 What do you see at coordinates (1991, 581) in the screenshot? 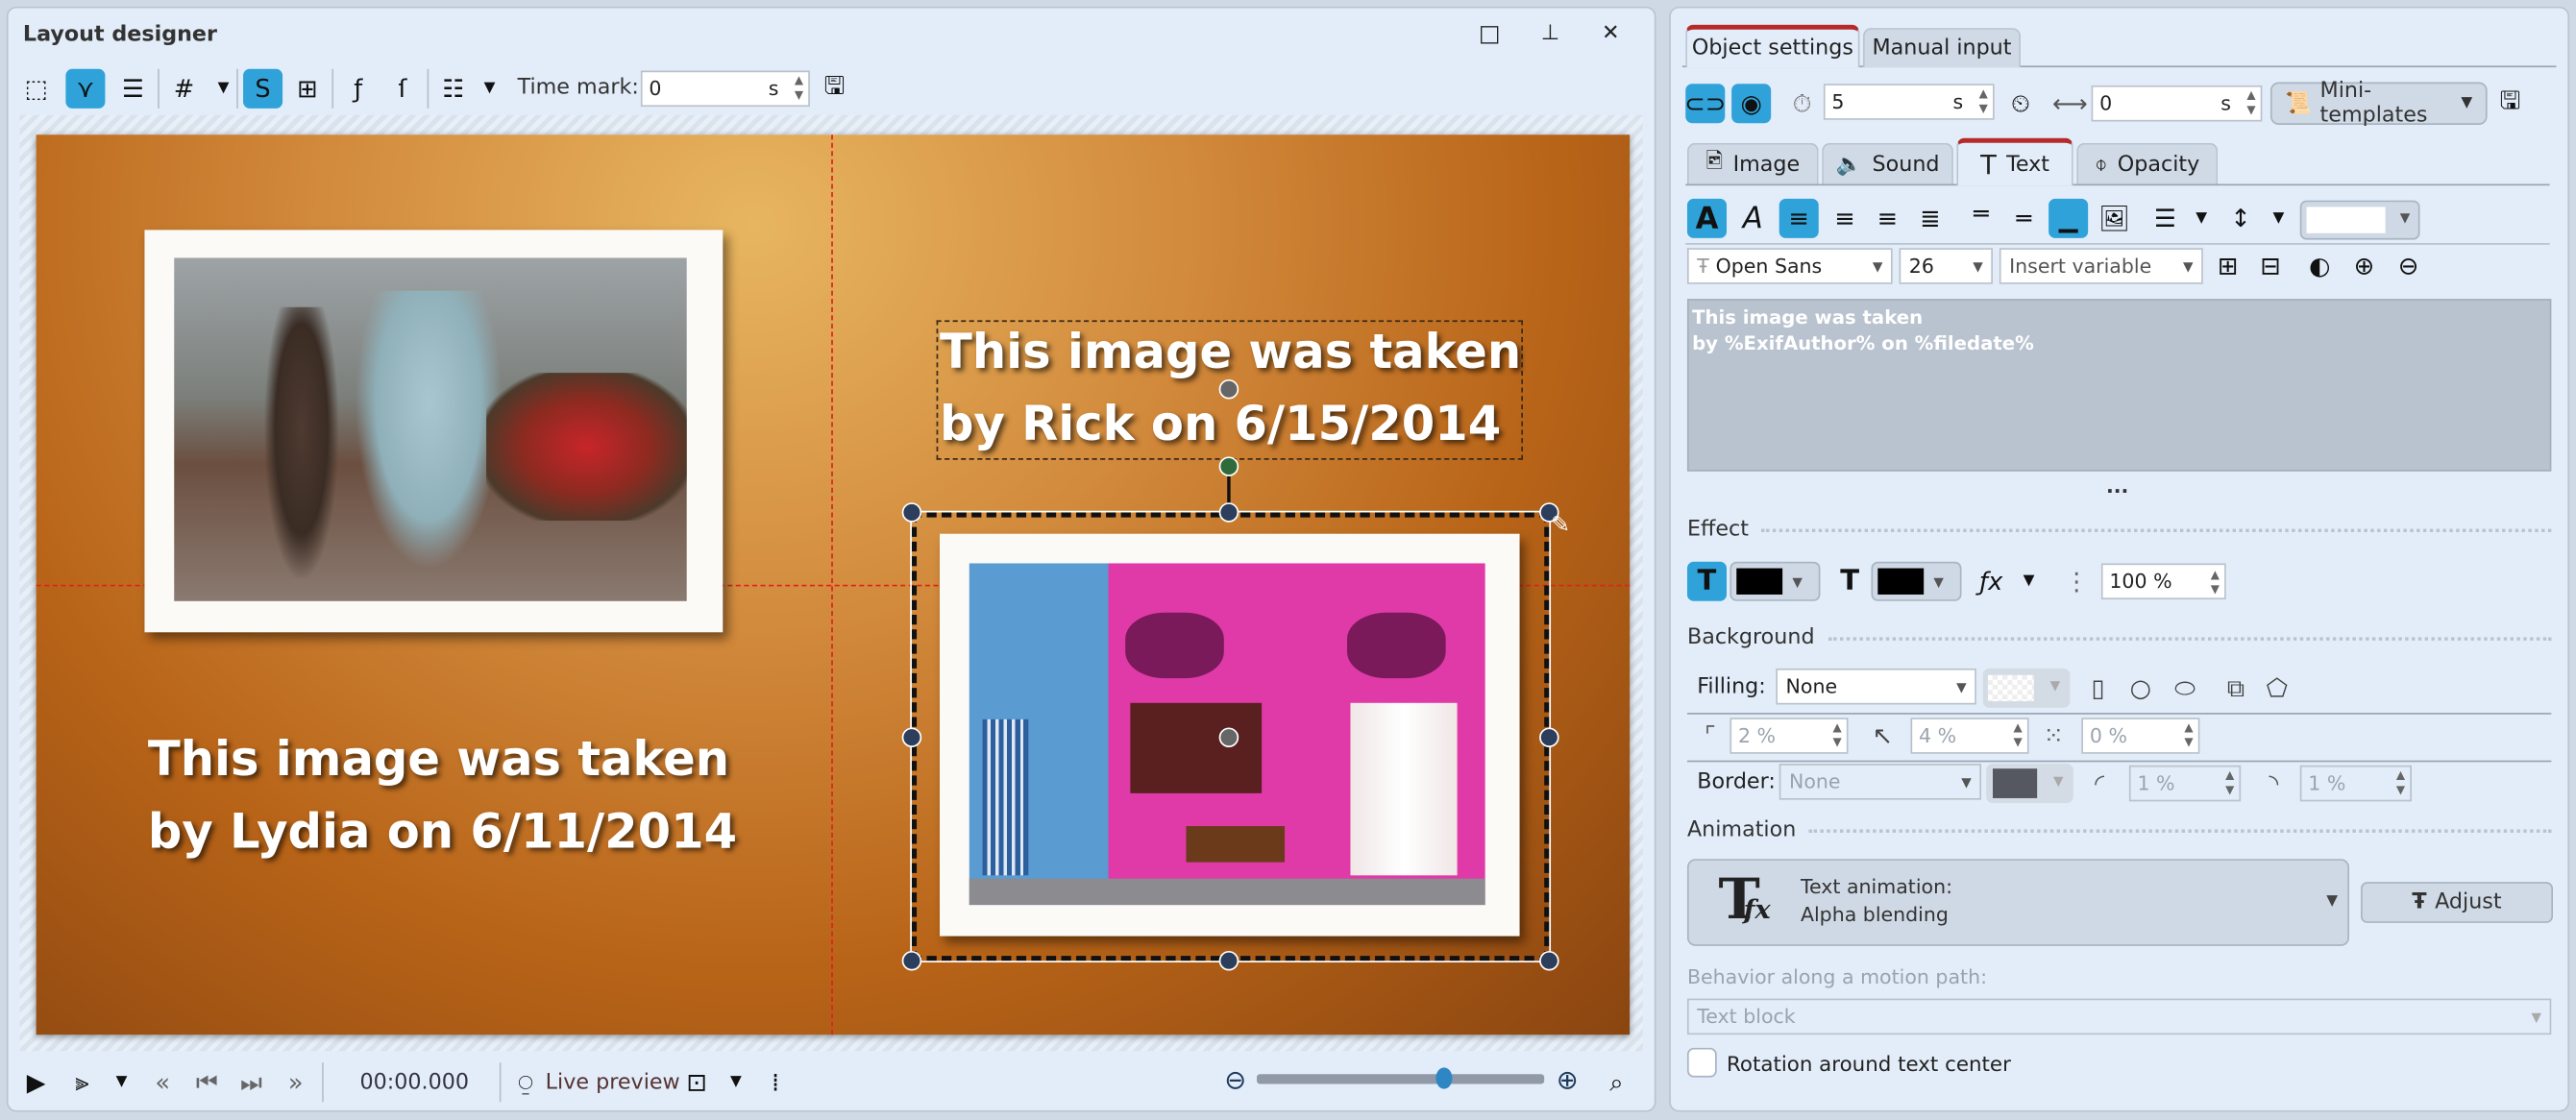
I see `effect-fx-icon: ƒx` at bounding box center [1991, 581].